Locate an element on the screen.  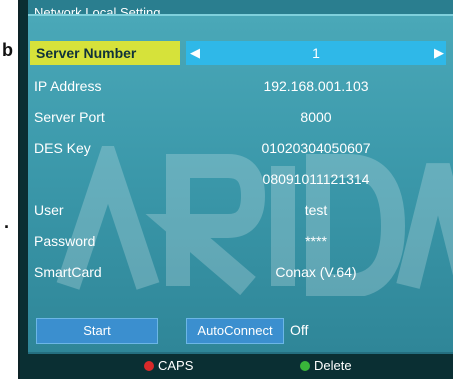
green-key-hint: Delete is located at coordinates (326, 365).